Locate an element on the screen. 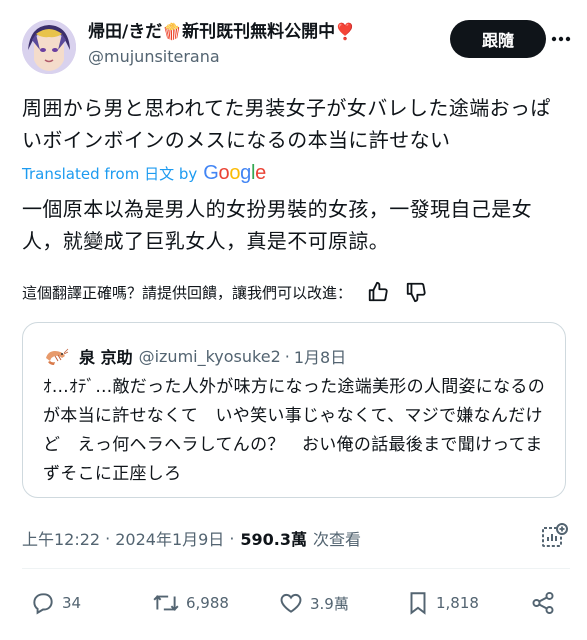  translation-attribution: Translated from 日文 by Google is located at coordinates (144, 173).